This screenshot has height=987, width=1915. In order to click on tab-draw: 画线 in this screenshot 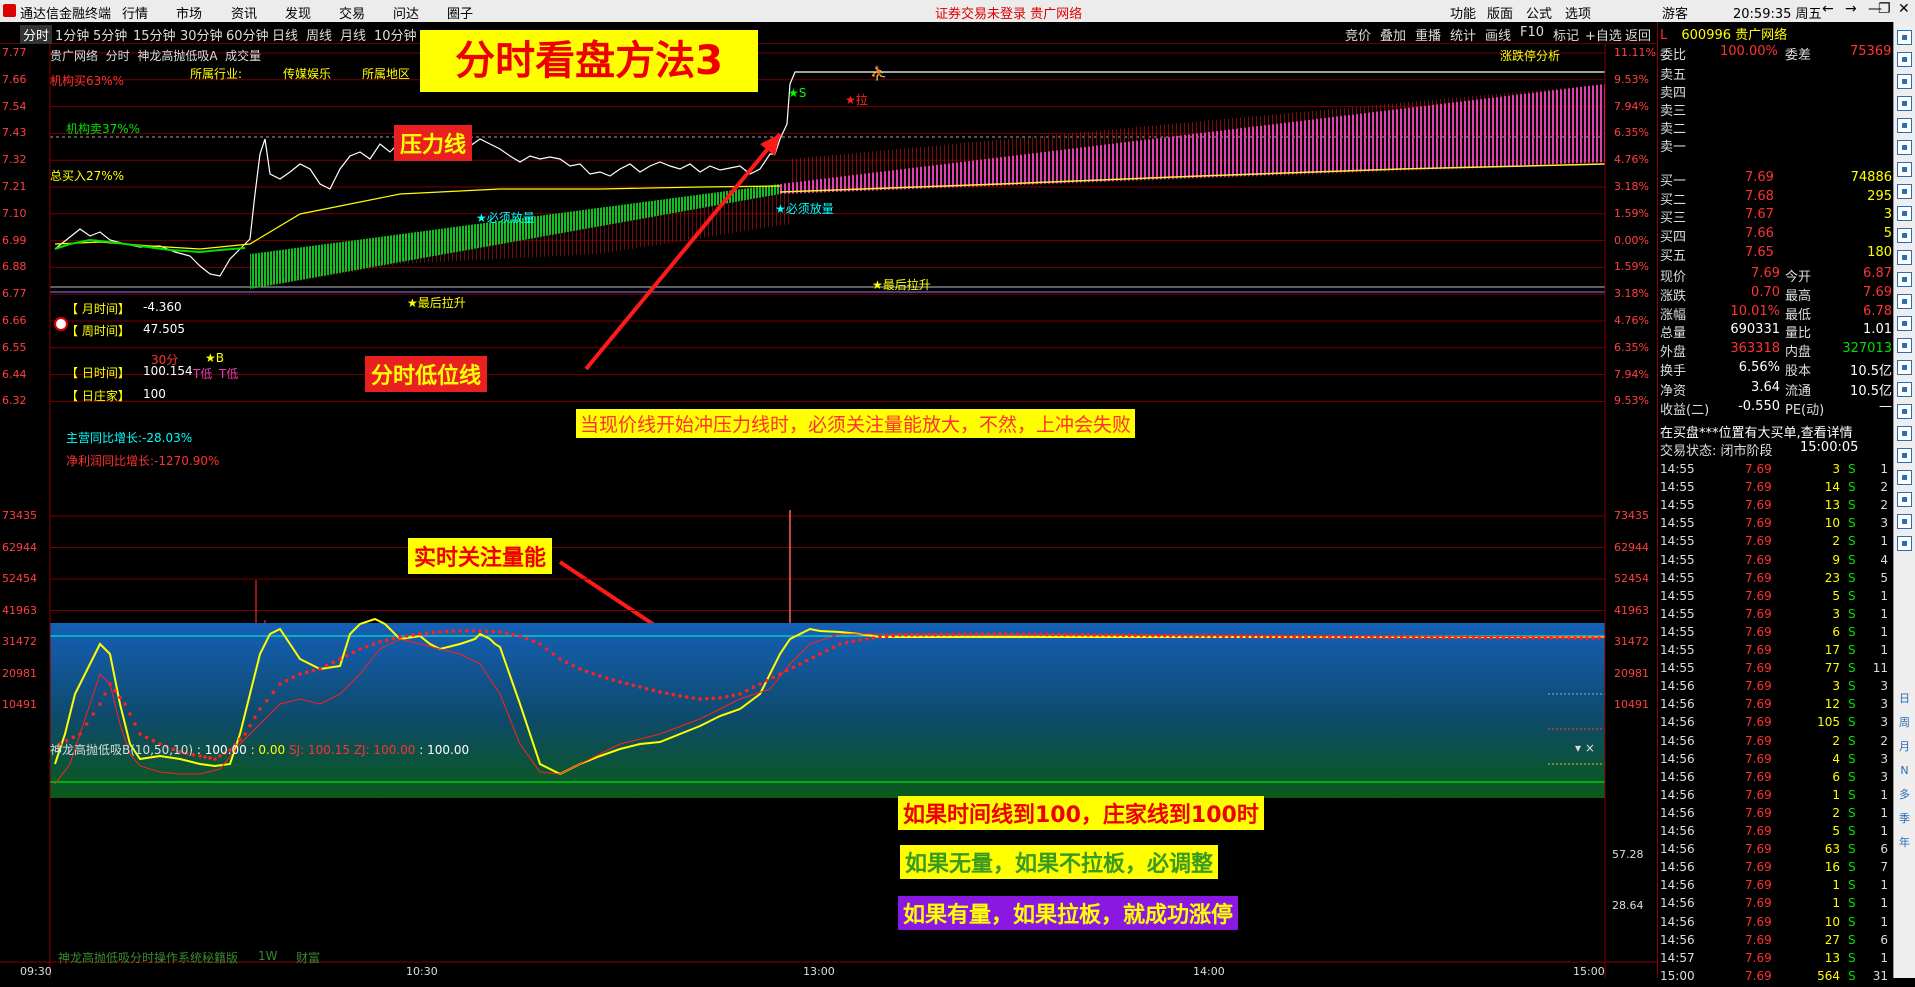, I will do `click(1498, 34)`.